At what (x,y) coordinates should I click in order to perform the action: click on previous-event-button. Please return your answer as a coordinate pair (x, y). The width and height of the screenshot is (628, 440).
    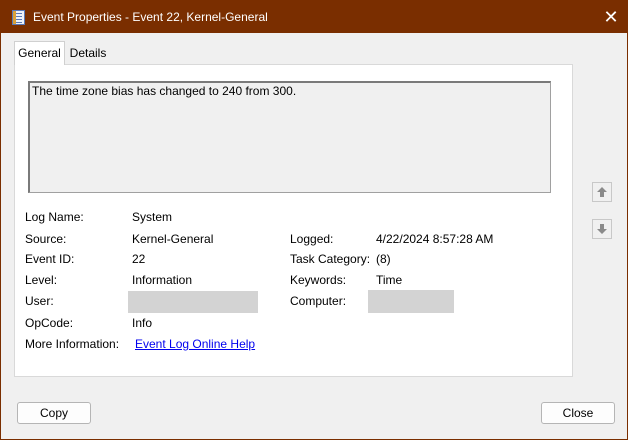
    Looking at the image, I should click on (602, 192).